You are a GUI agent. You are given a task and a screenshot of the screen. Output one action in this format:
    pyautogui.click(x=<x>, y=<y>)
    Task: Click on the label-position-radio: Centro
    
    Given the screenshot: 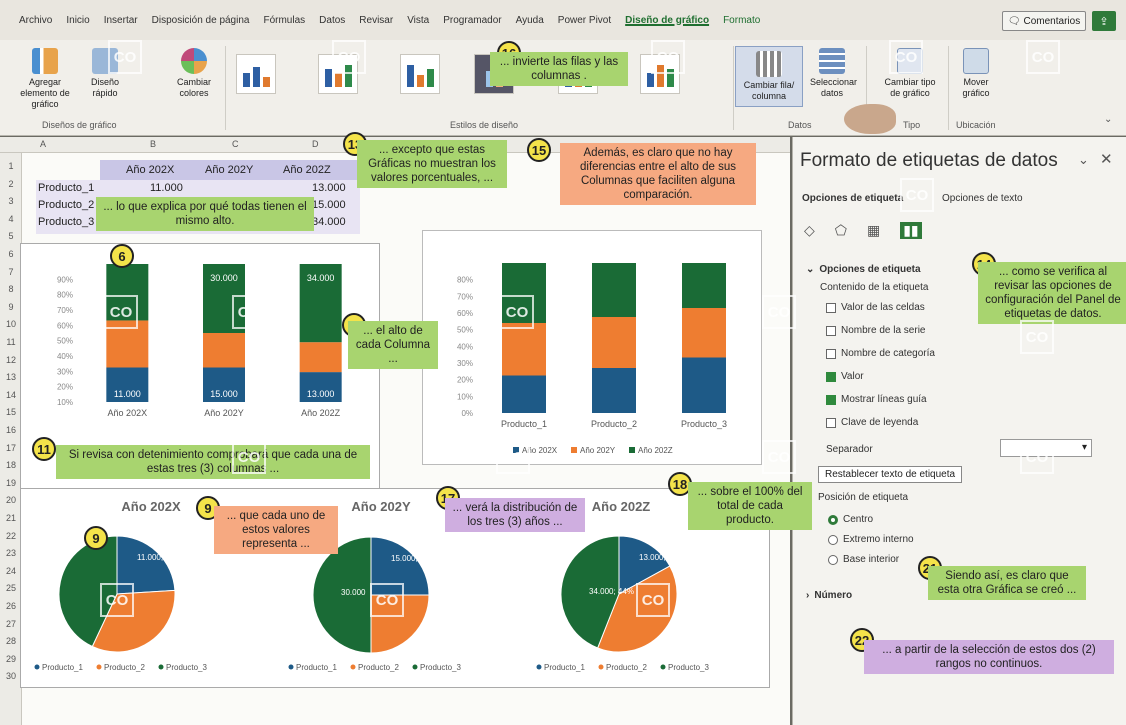 What is the action you would take?
    pyautogui.click(x=850, y=519)
    